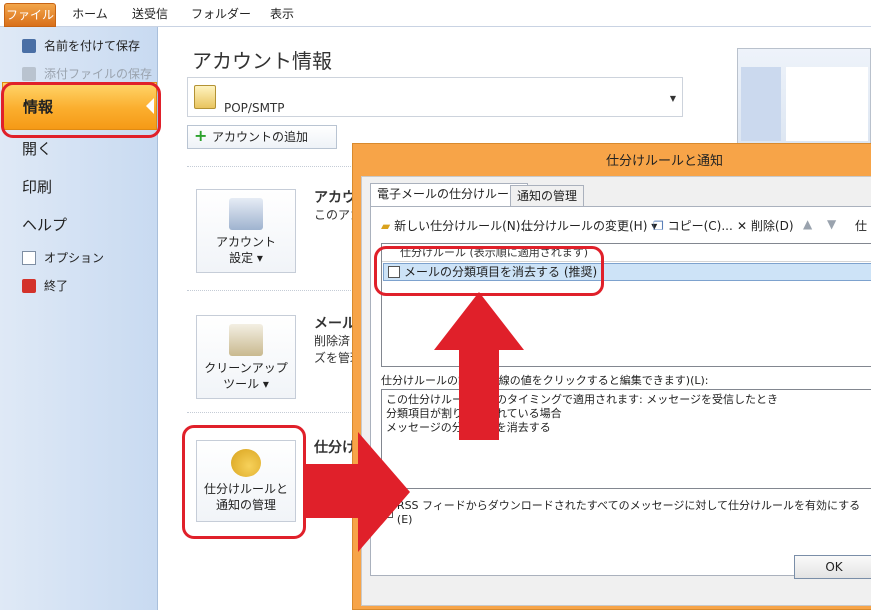  I want to click on arrow-up-icon, so click(479, 366).